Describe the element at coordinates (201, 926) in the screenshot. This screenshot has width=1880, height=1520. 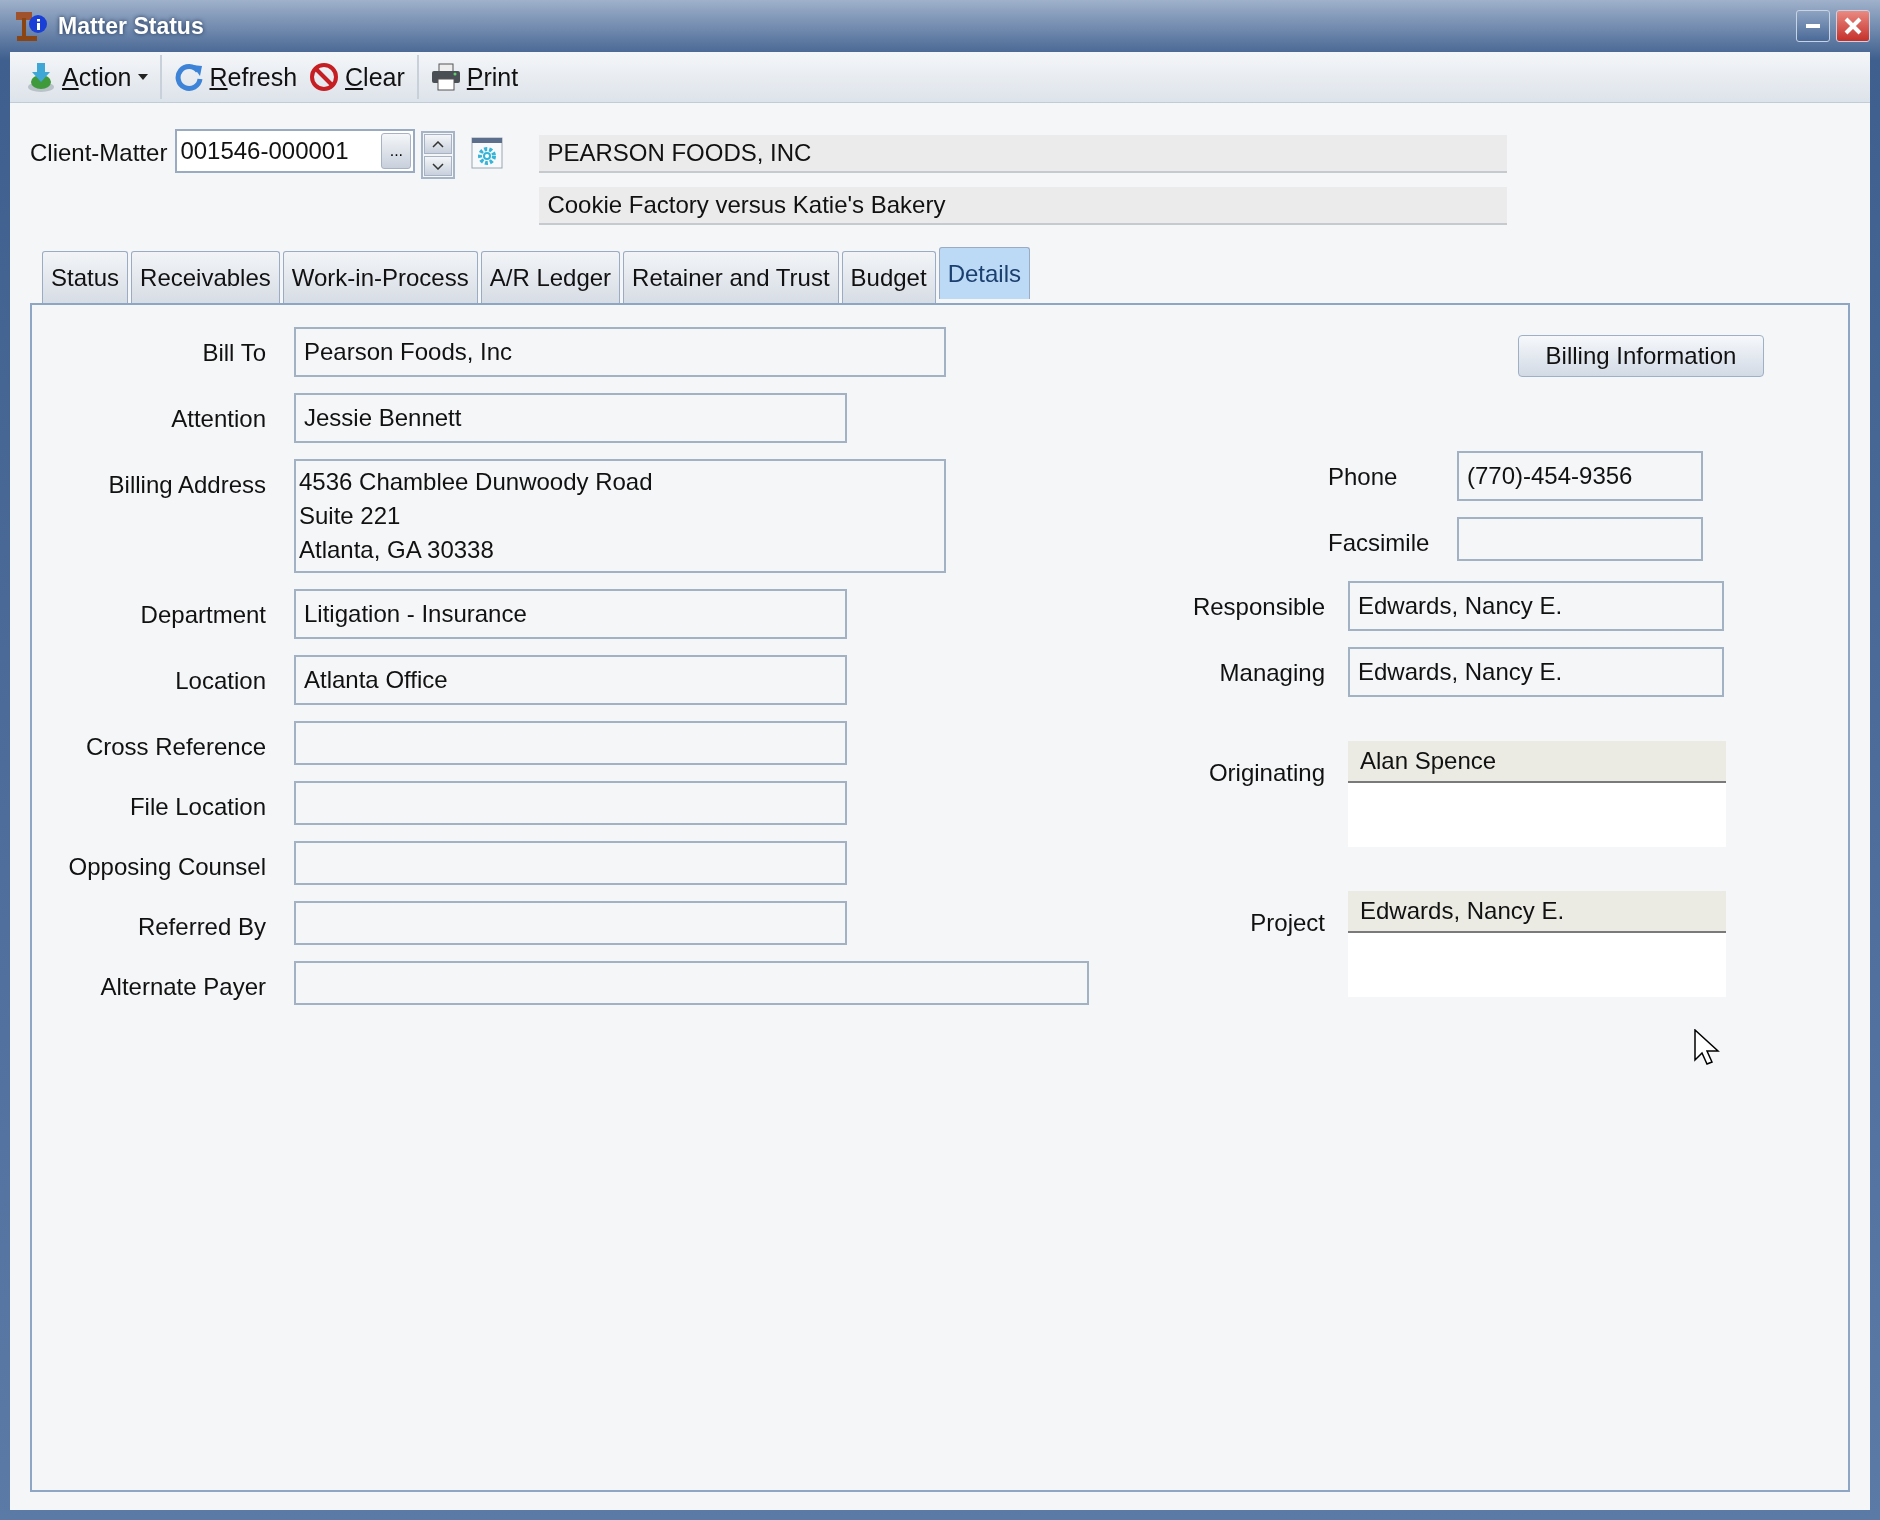
I see `field-label: Referred By` at that location.